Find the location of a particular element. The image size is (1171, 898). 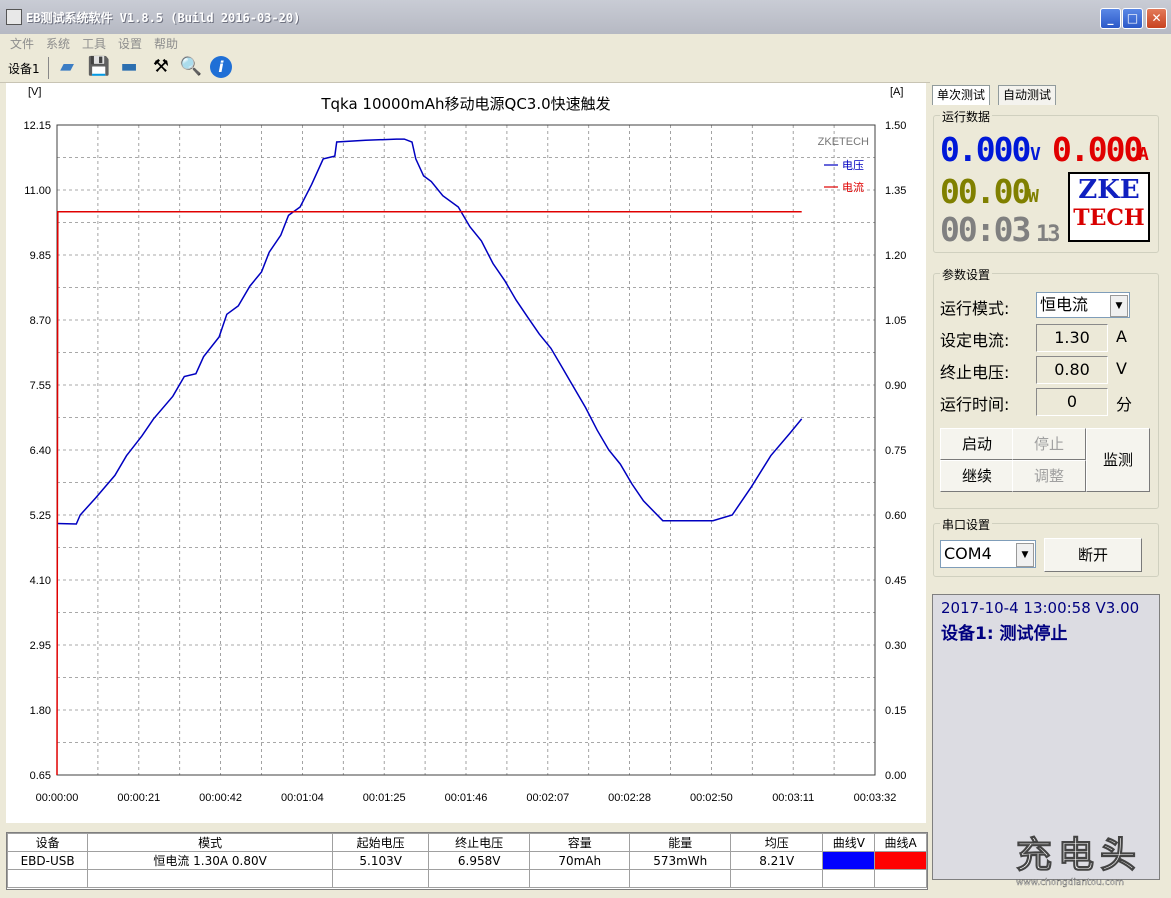

tab-auto-test: 自动测试 is located at coordinates (1027, 95).